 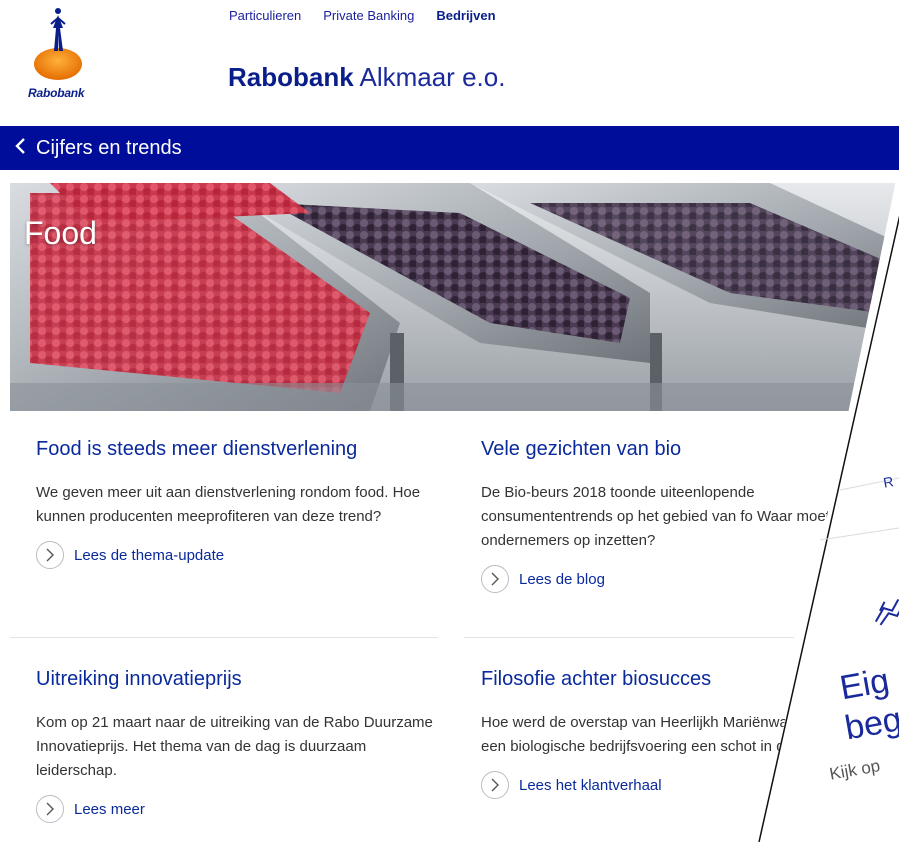 What do you see at coordinates (291, 77) in the screenshot?
I see `title-bold: Rabobank` at bounding box center [291, 77].